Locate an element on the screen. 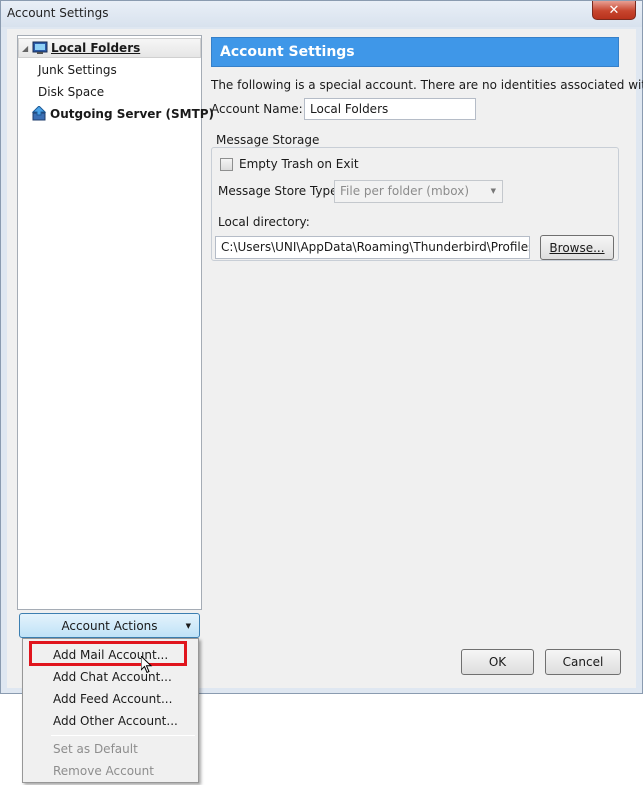 The image size is (643, 785). account-name-label: Account Name: is located at coordinates (257, 109).